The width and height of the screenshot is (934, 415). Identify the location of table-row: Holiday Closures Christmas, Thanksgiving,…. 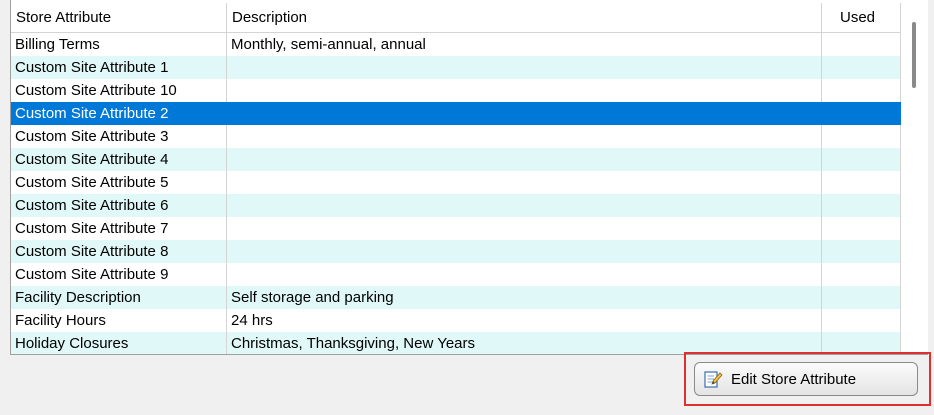
(456, 343).